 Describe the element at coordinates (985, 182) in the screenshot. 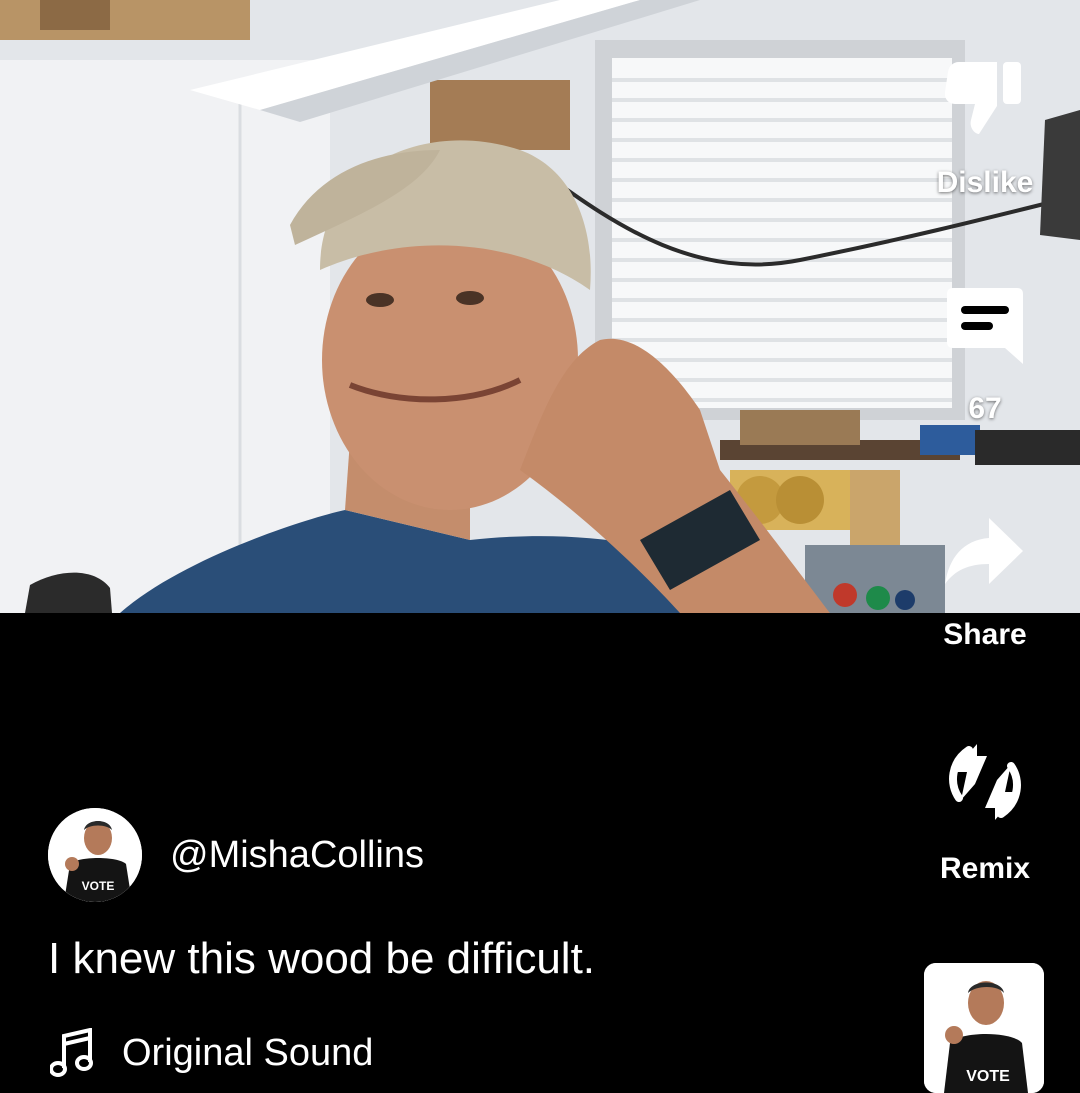

I see `dislike-label: Dislike` at that location.